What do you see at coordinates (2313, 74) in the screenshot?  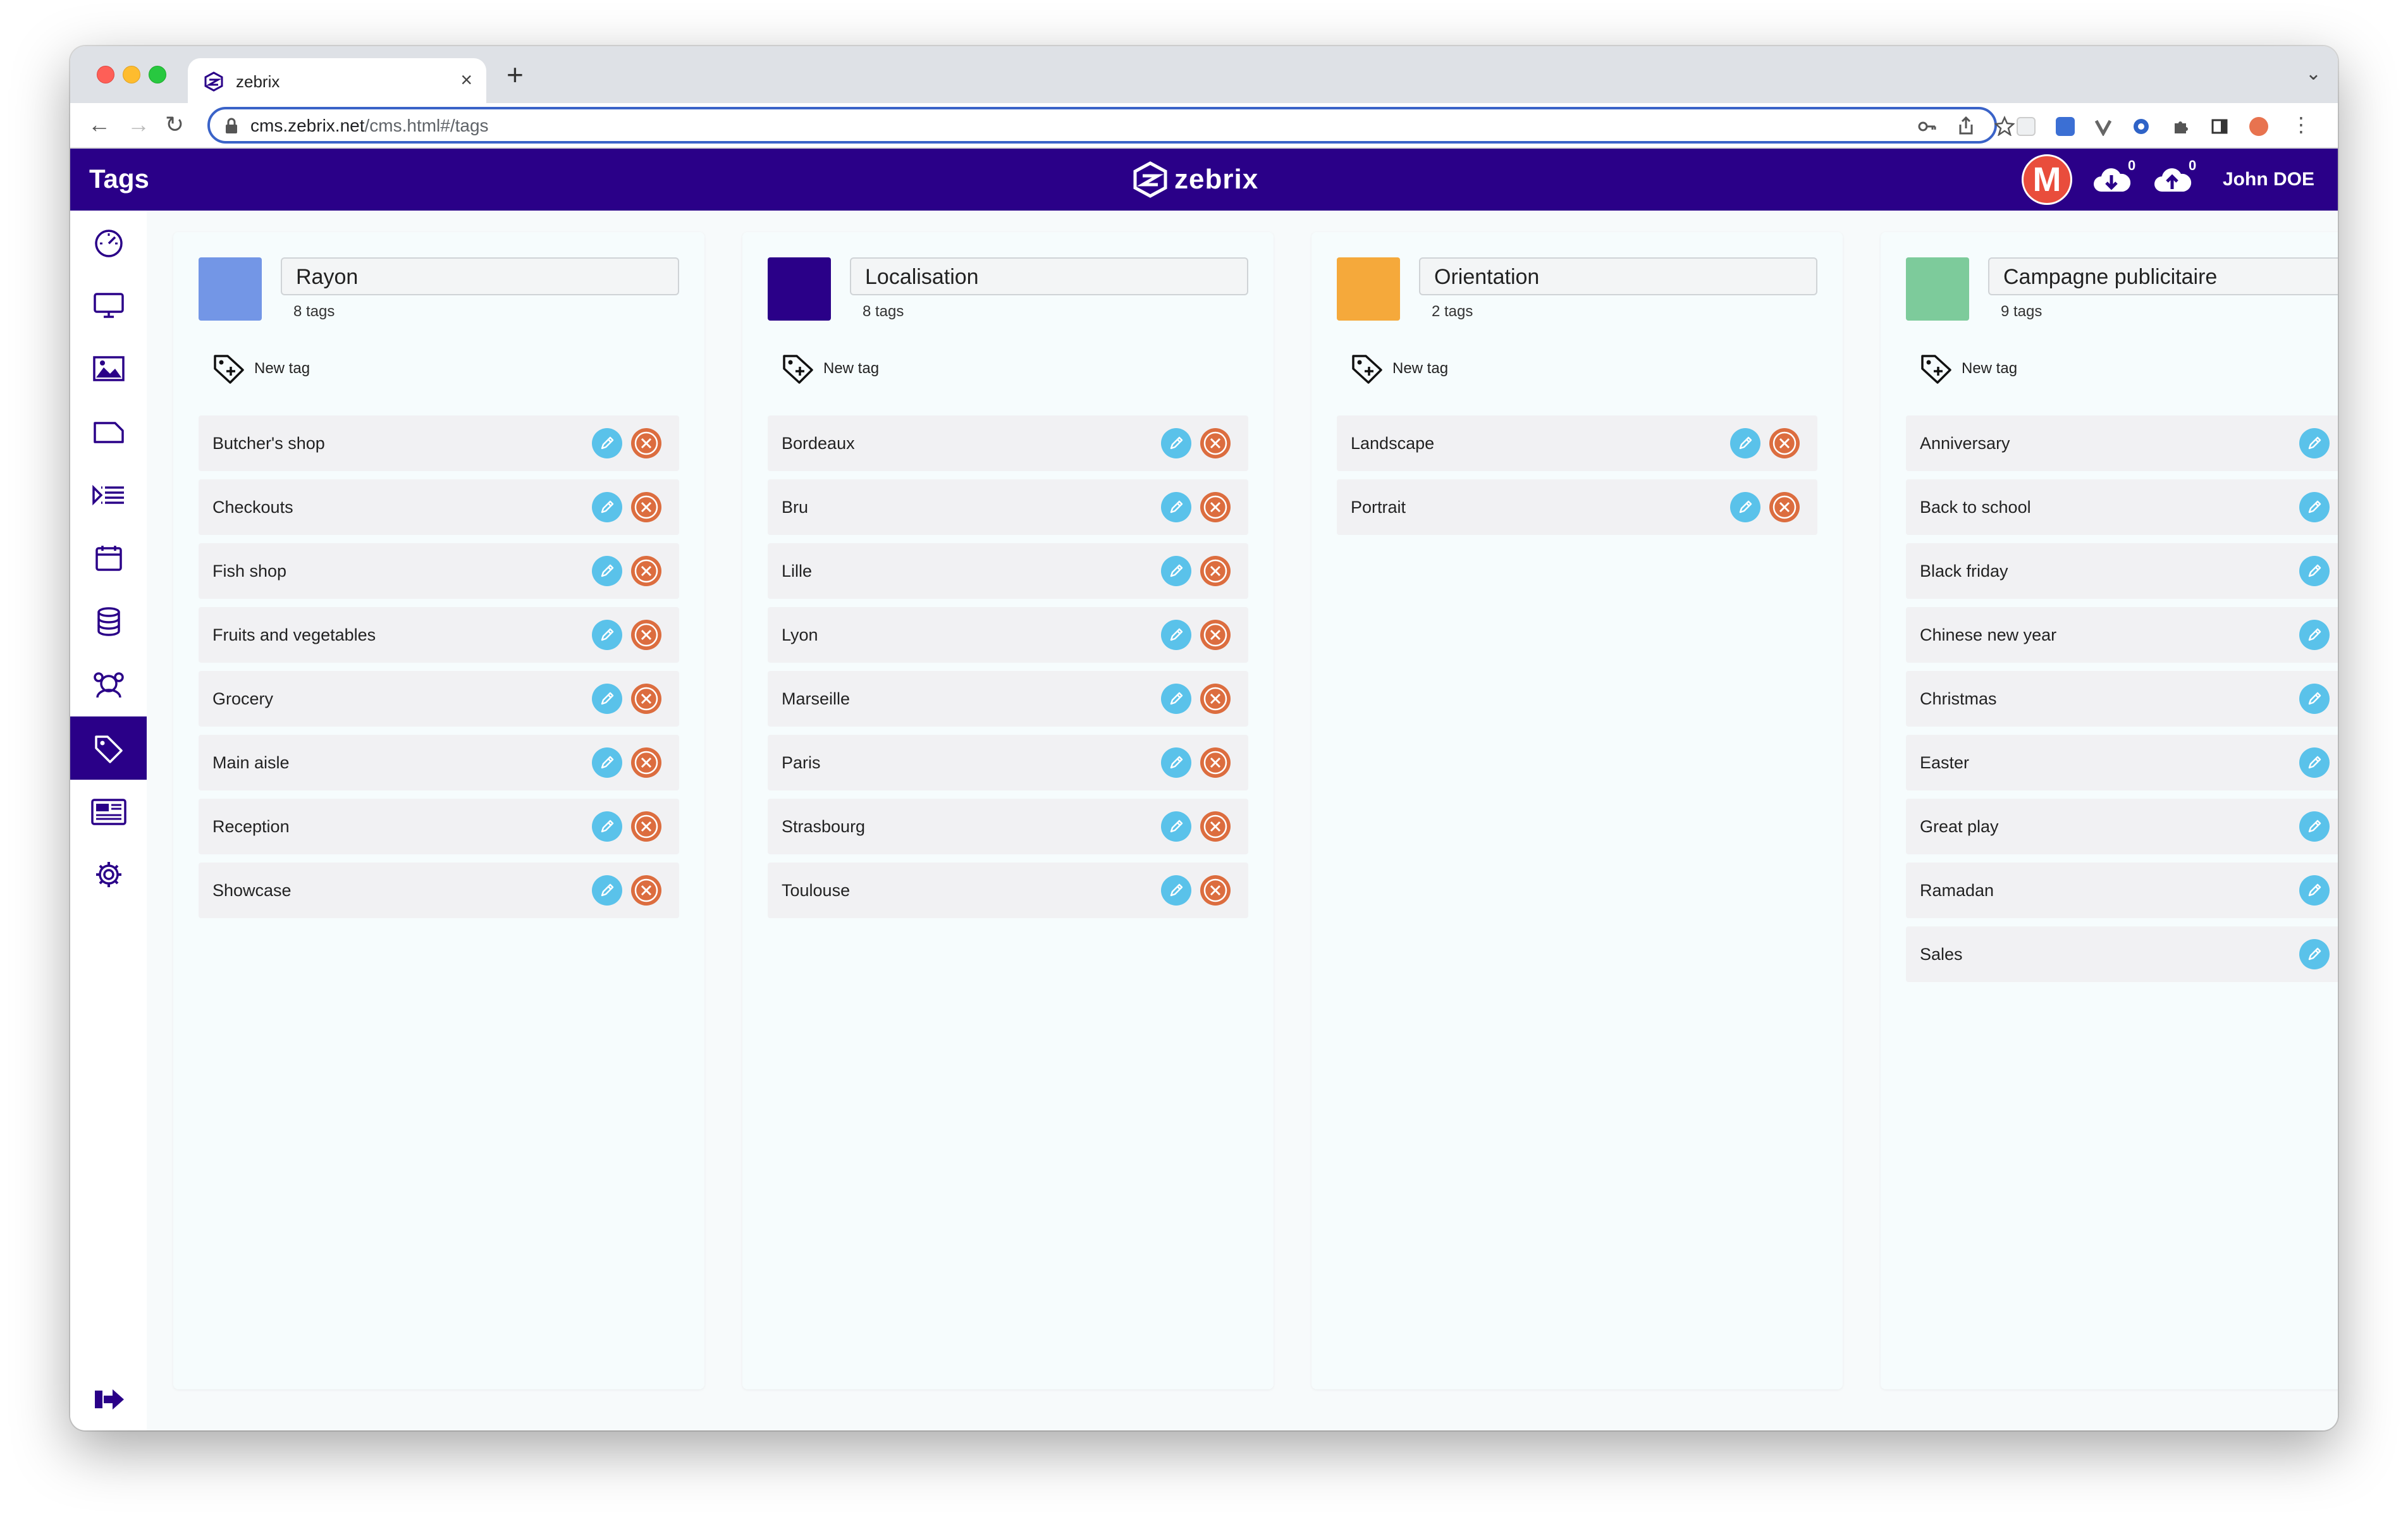 I see `tab-search-icon: ⌄` at bounding box center [2313, 74].